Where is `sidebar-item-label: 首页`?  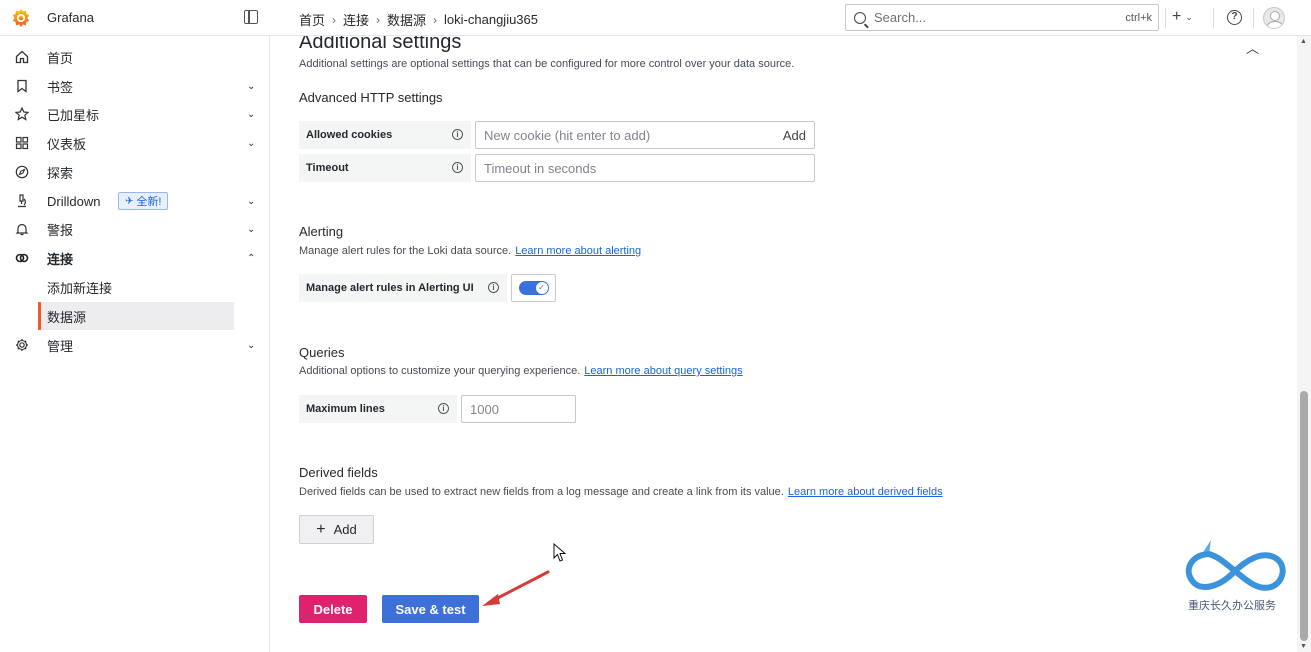 sidebar-item-label: 首页 is located at coordinates (60, 58).